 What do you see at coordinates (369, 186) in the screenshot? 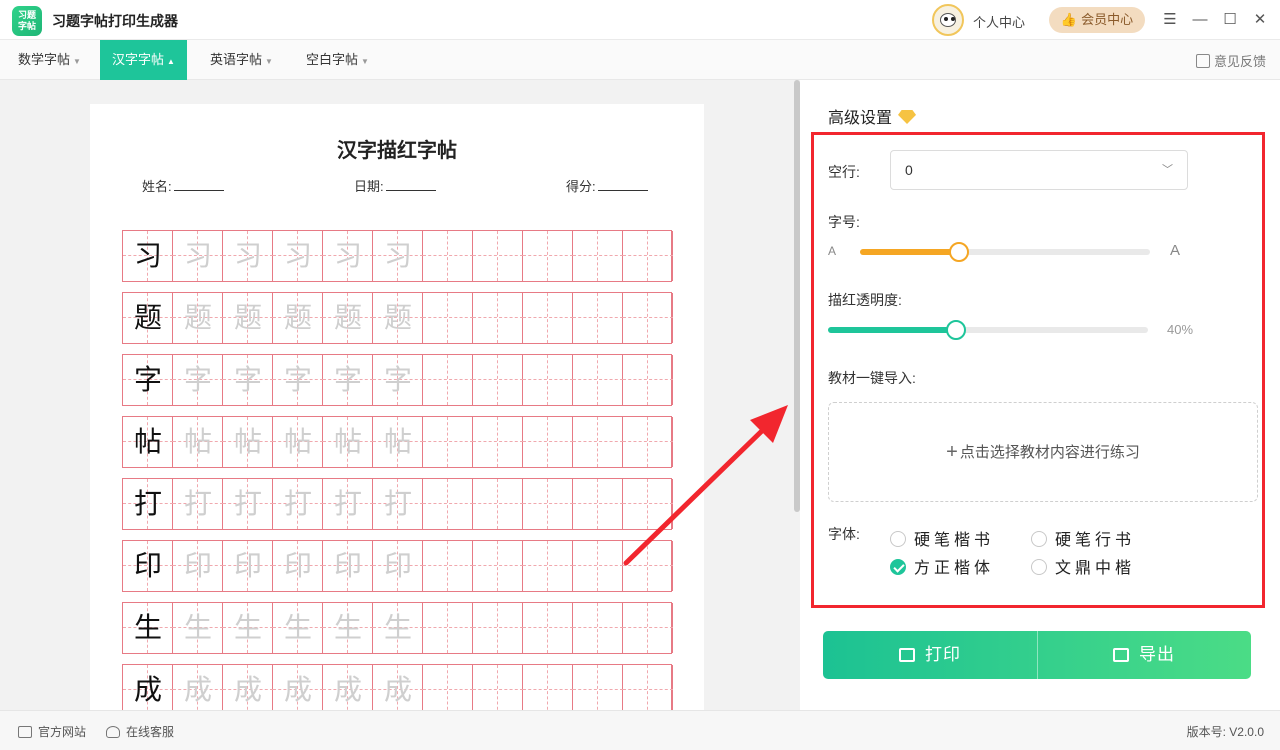
I see `date-label: 日期:` at bounding box center [369, 186].